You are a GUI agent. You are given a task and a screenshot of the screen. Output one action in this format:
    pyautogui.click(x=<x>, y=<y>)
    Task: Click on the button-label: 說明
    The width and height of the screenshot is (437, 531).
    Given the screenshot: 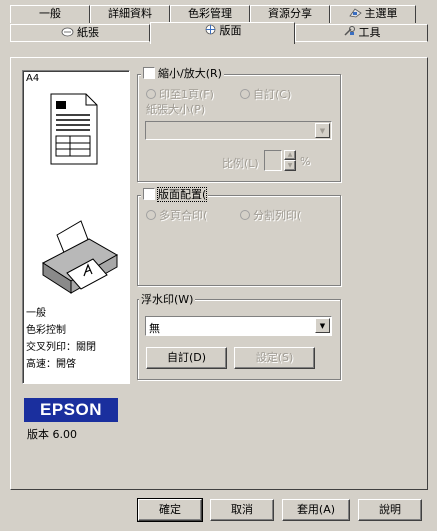 What is the action you would take?
    pyautogui.click(x=390, y=509)
    